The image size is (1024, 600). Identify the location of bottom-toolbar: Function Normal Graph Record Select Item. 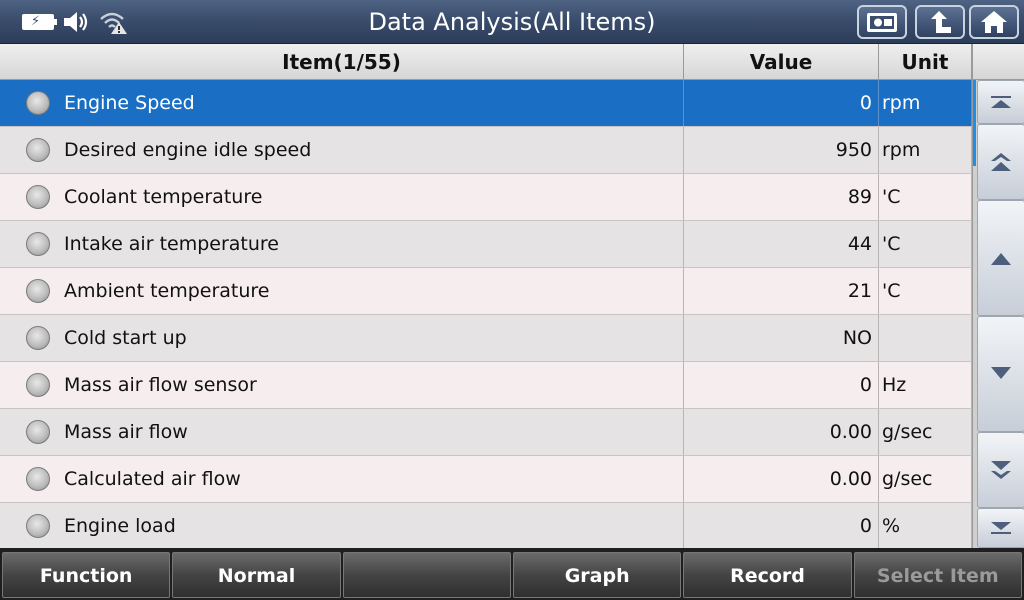
(512, 574).